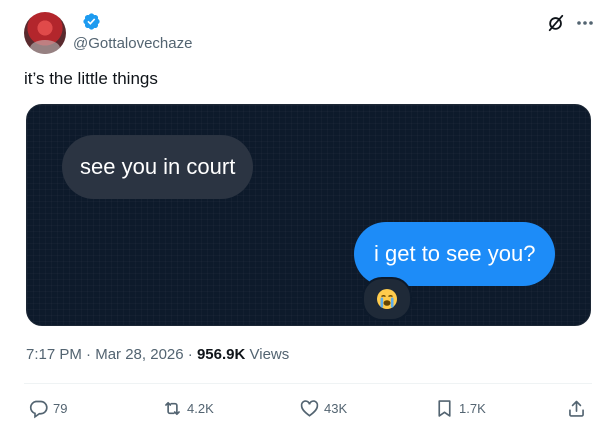 This screenshot has width=616, height=431. What do you see at coordinates (336, 408) in the screenshot?
I see `like-count: 43K` at bounding box center [336, 408].